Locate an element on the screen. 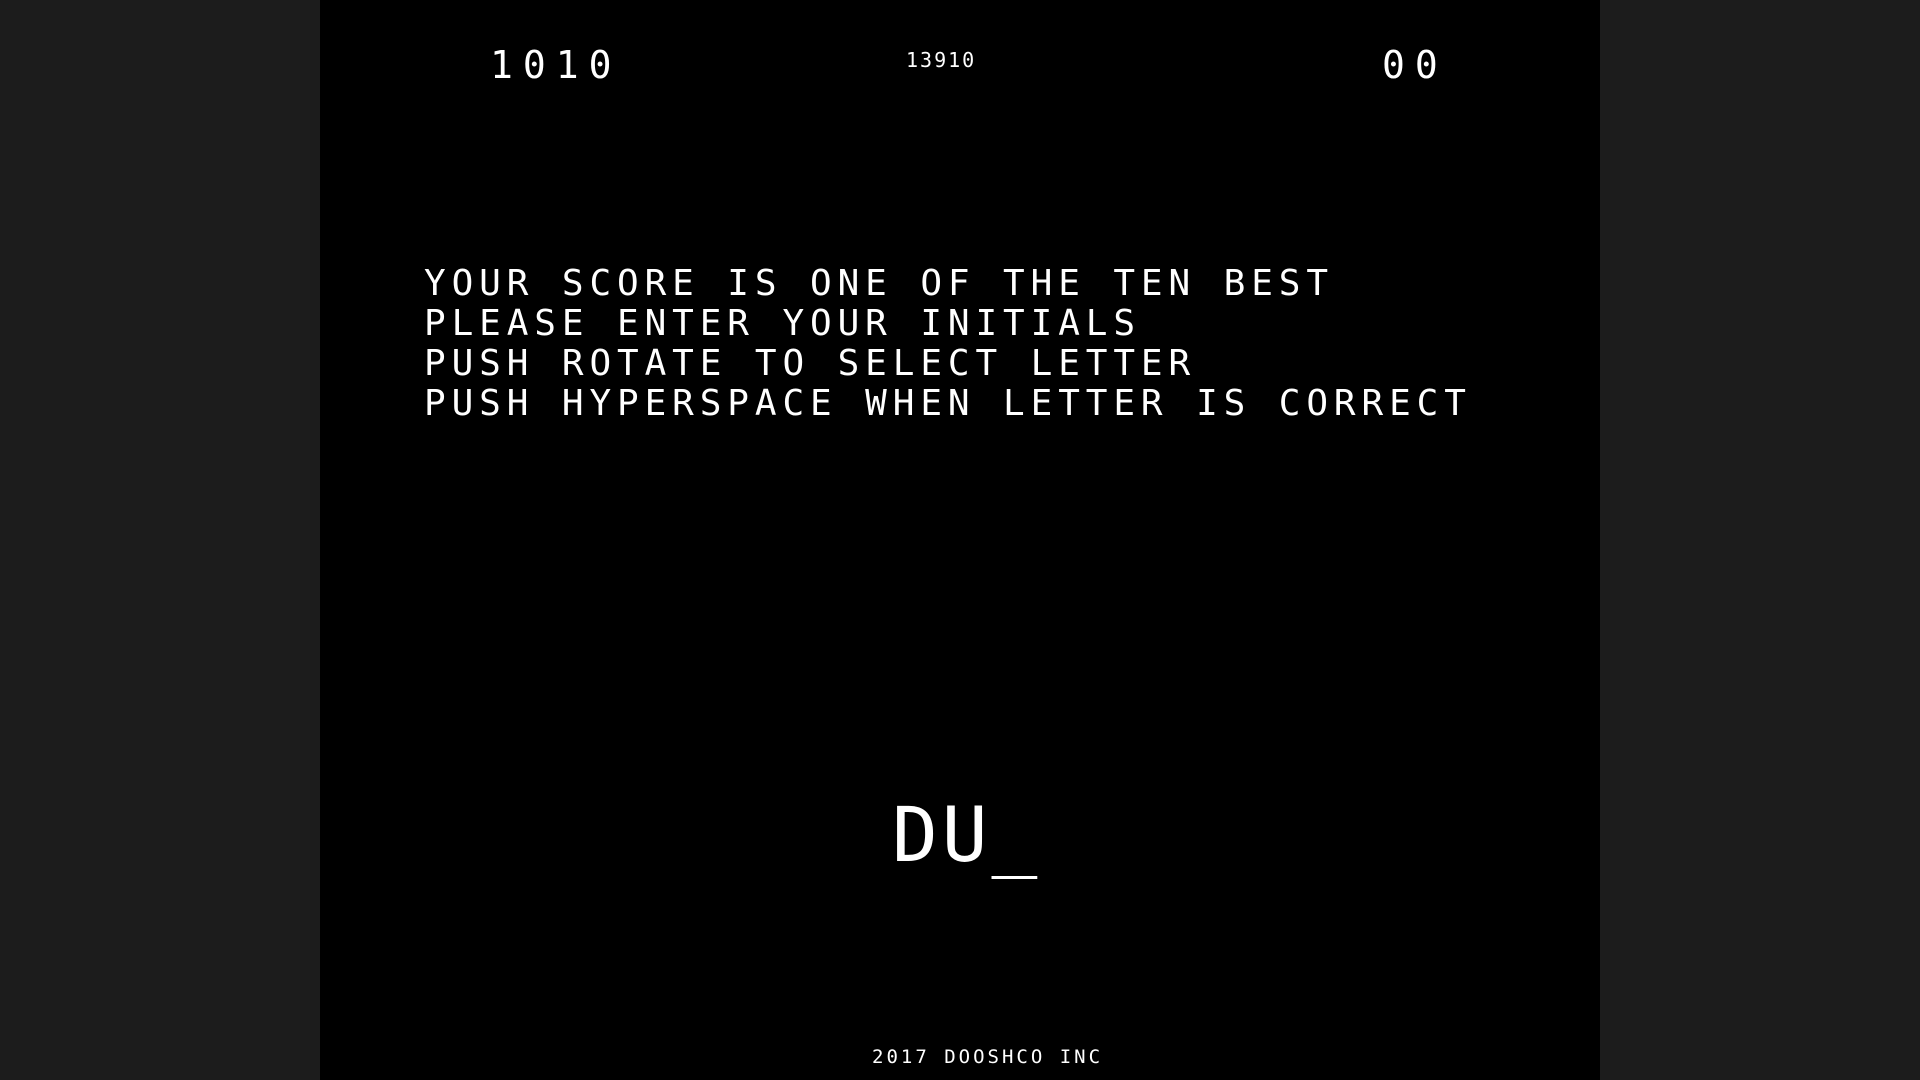  player1-score: 1010 is located at coordinates (556, 65).